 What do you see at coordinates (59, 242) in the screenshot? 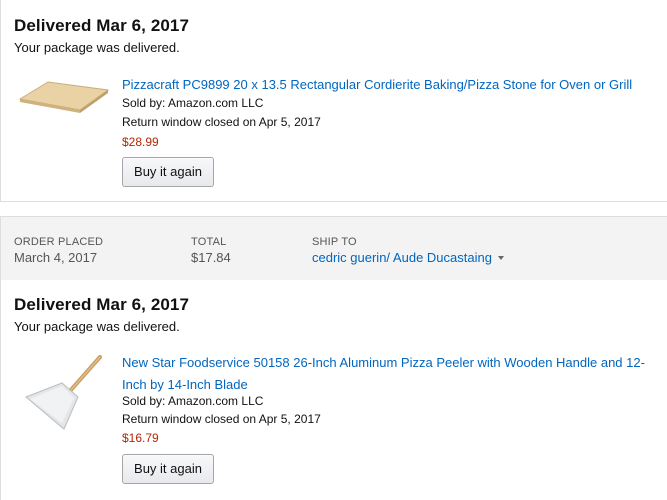
I see `order-placed-label: ORDER PLACED` at bounding box center [59, 242].